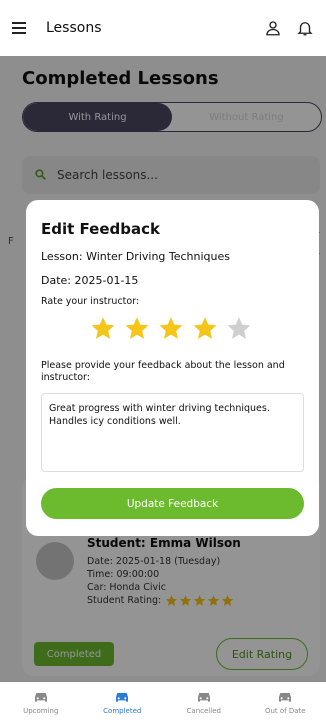  I want to click on instructor-rating-stars, so click(171, 328).